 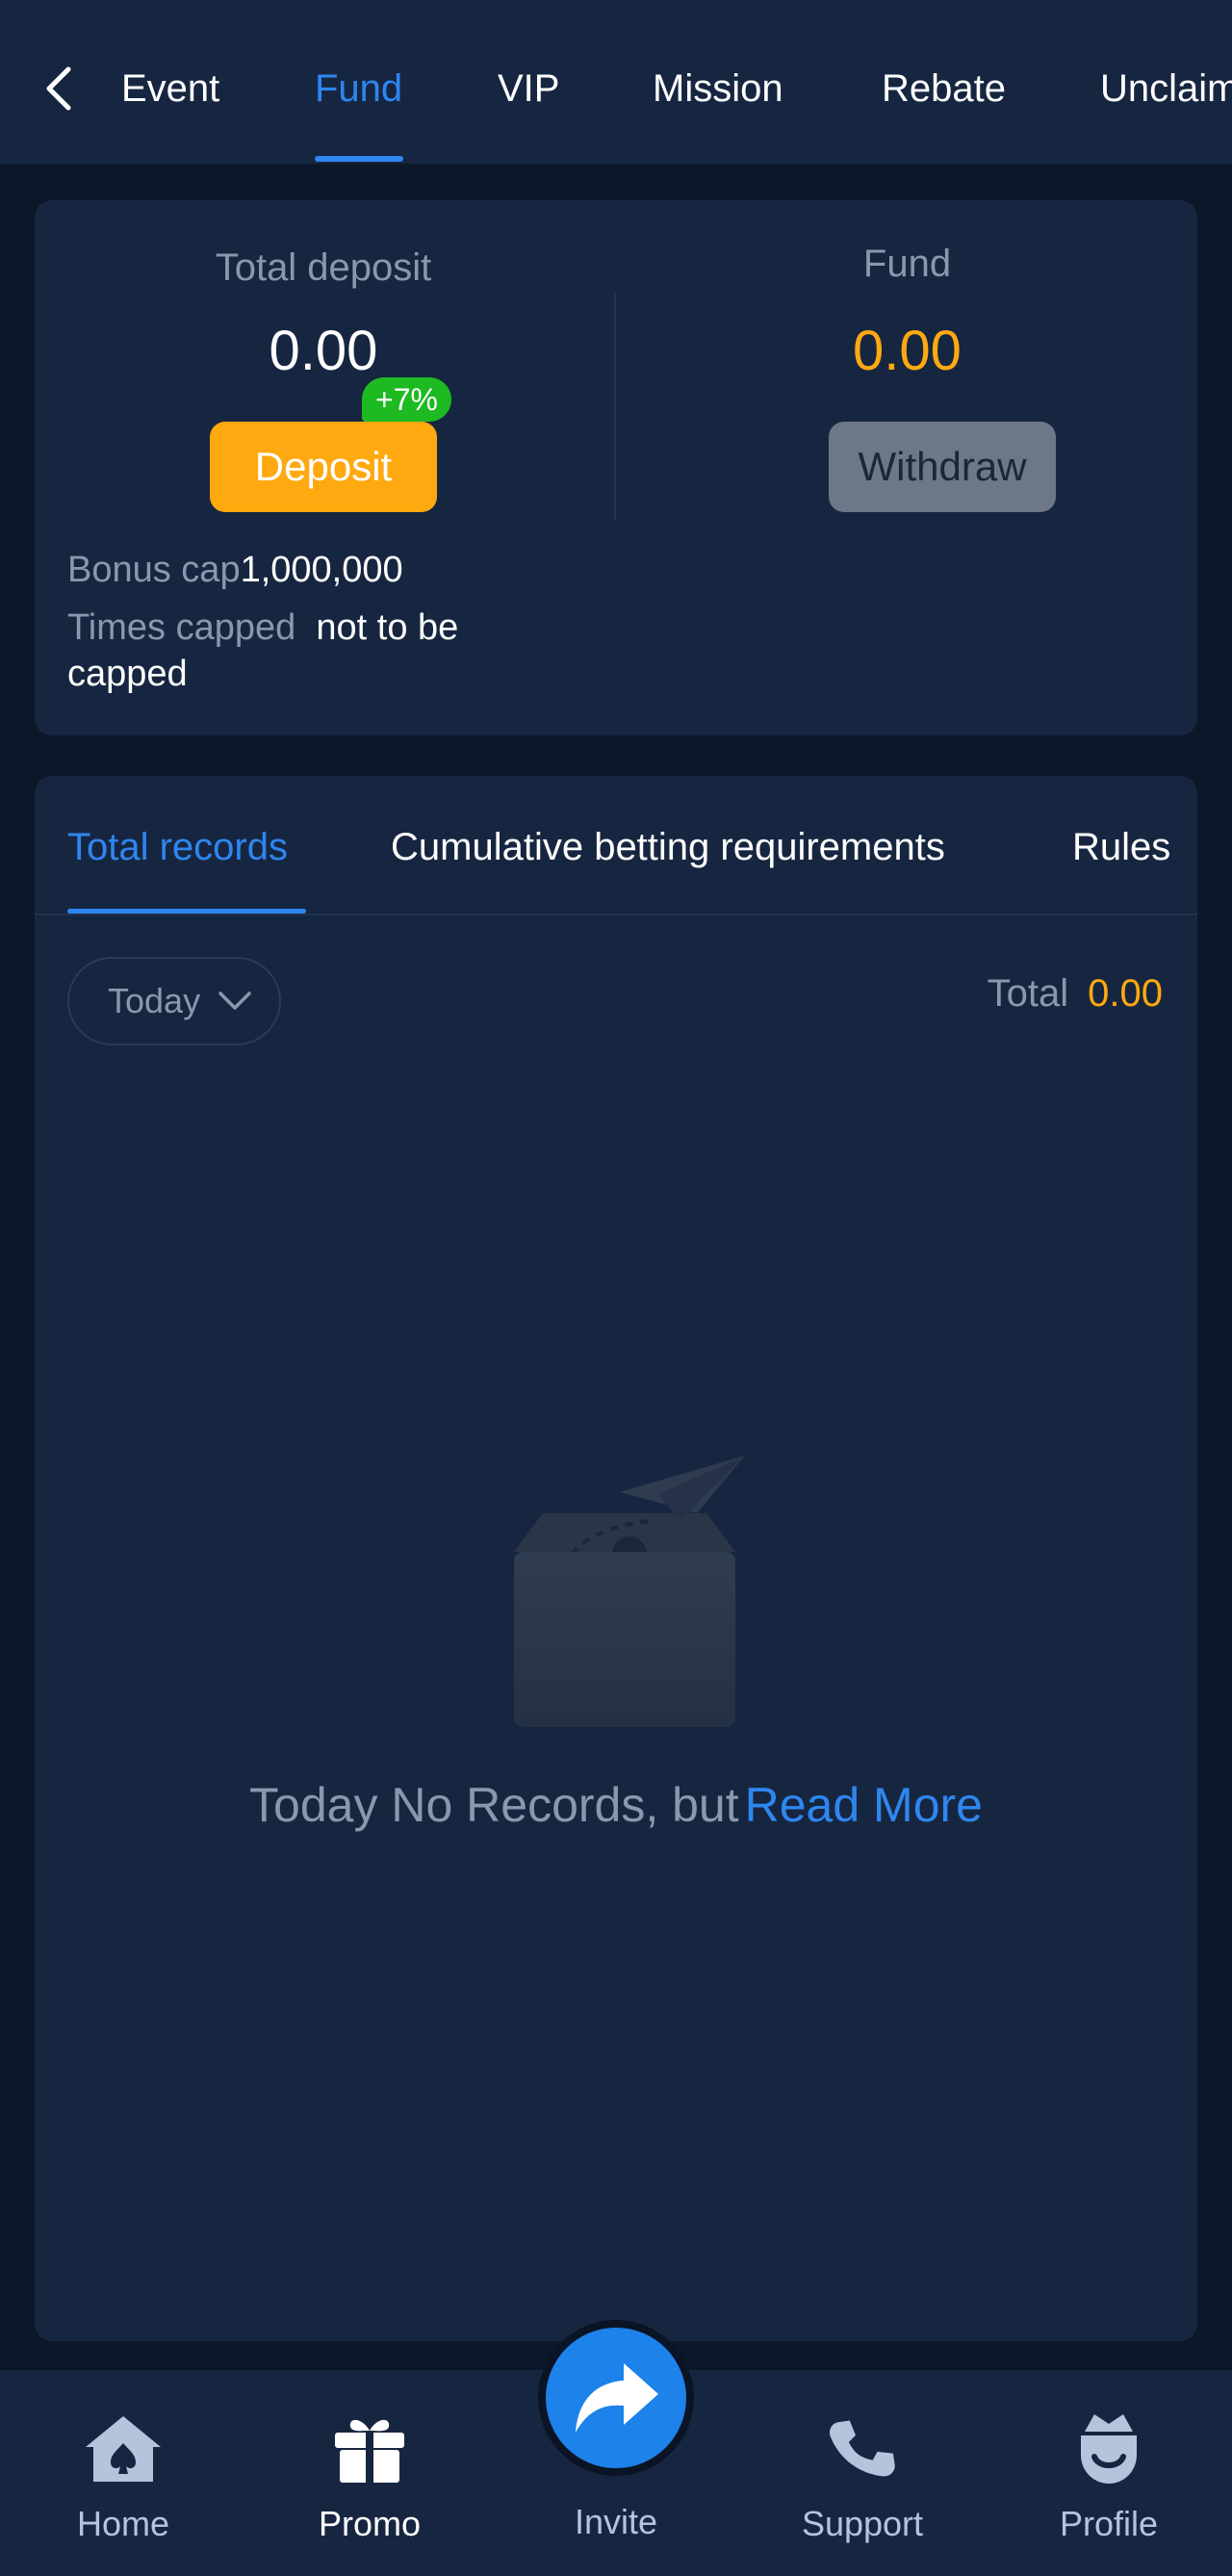 I want to click on tab-total-records: Total records, so click(x=177, y=847).